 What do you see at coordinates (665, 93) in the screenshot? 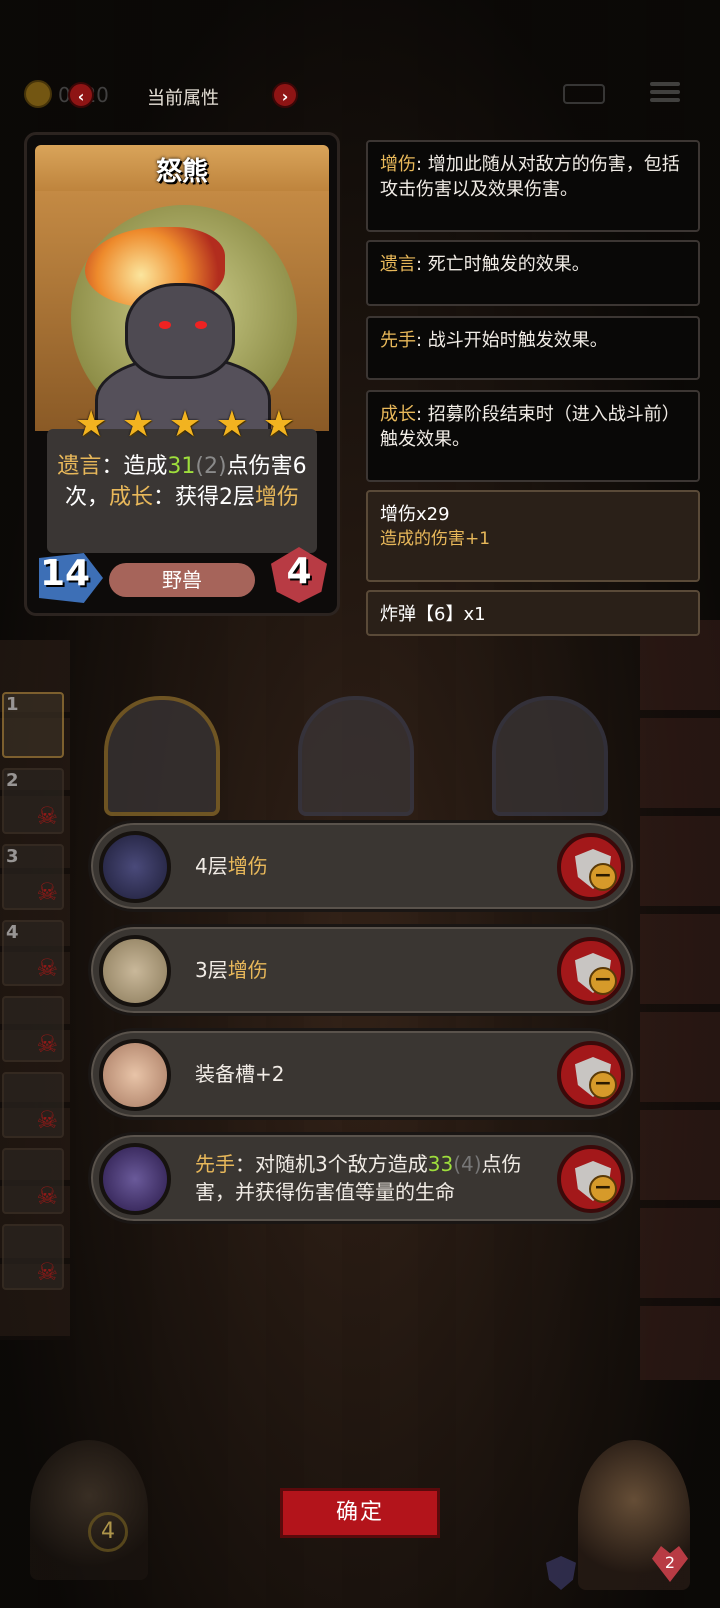
I see `menu-icon` at bounding box center [665, 93].